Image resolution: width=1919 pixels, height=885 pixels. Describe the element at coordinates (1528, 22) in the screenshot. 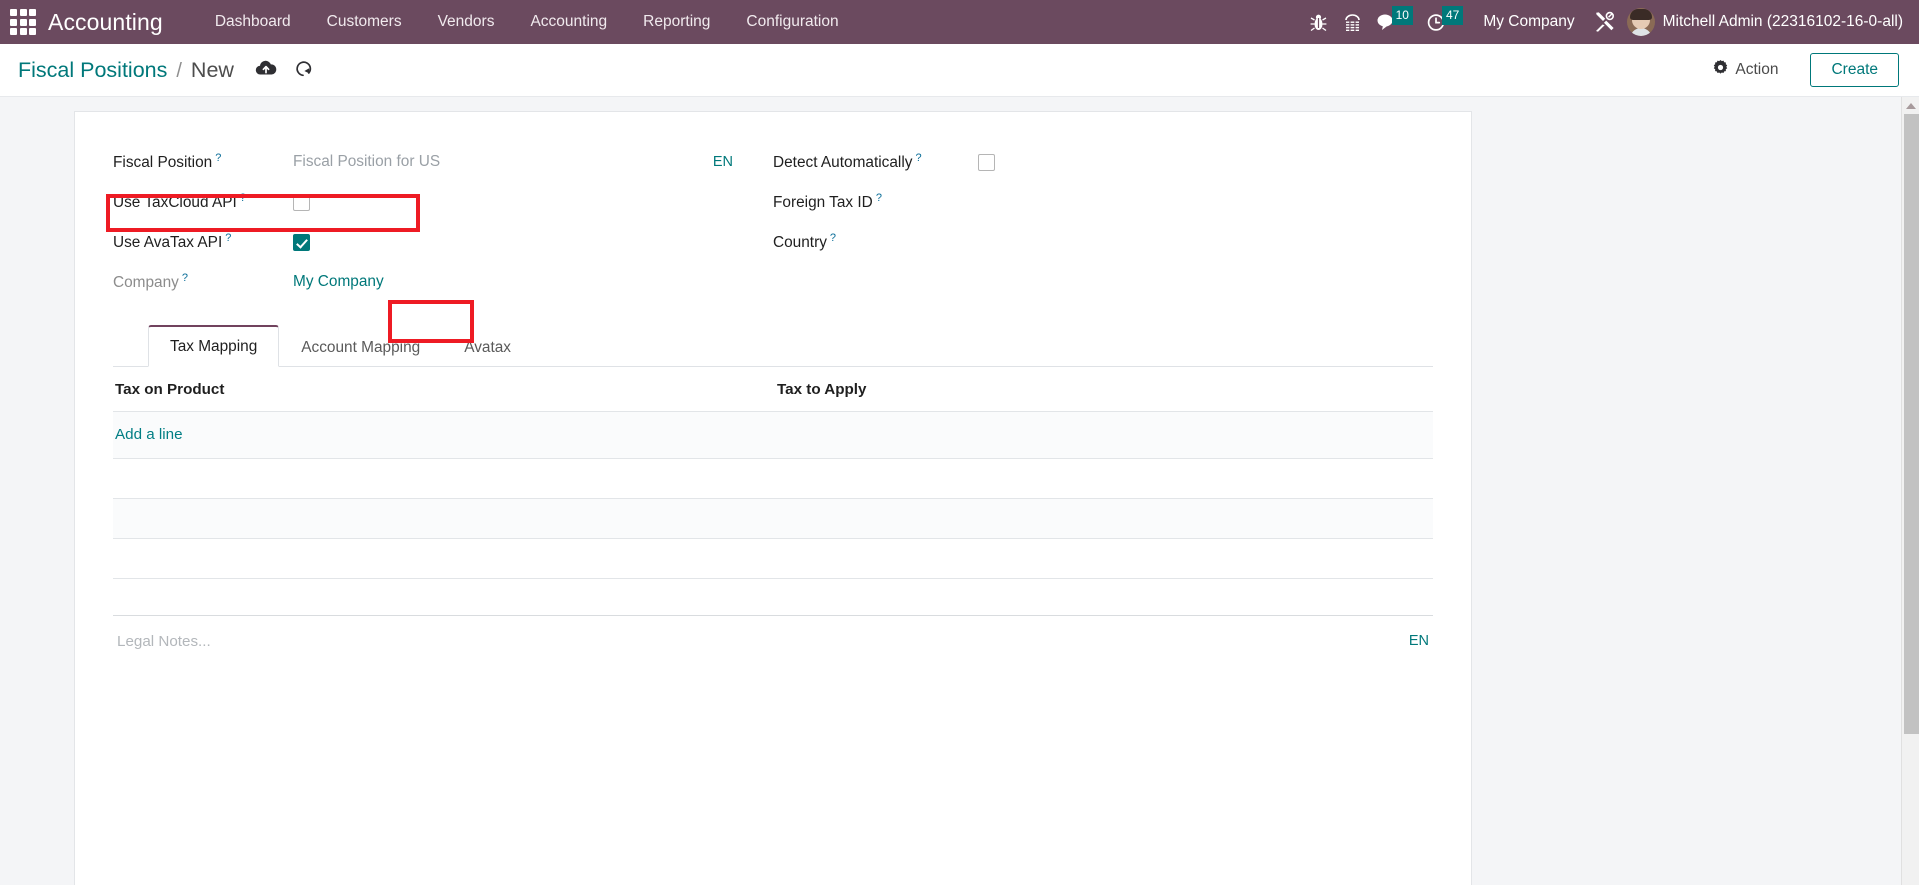

I see `company-switcher: My Company` at that location.